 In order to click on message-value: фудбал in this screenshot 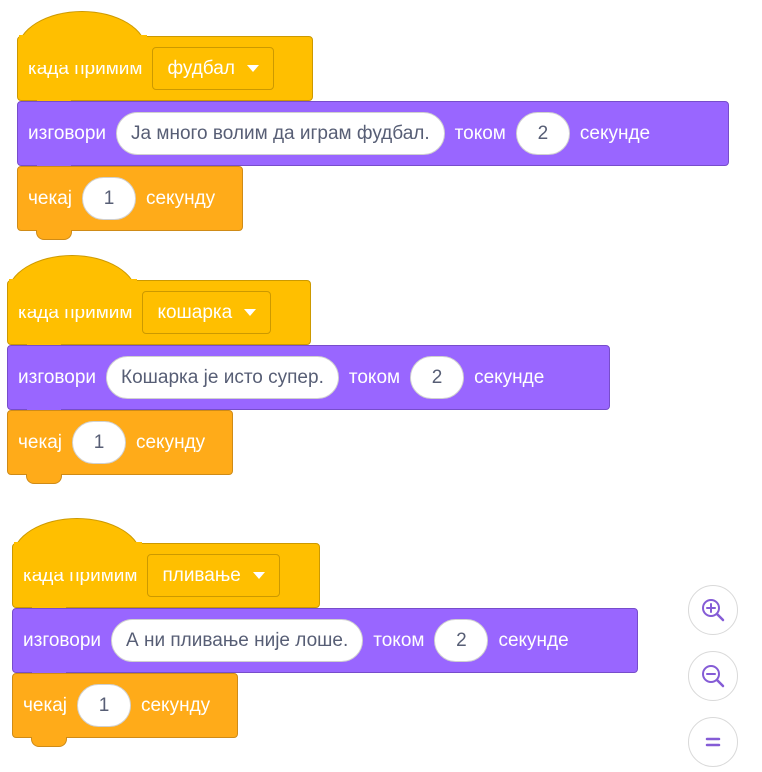, I will do `click(201, 68)`.